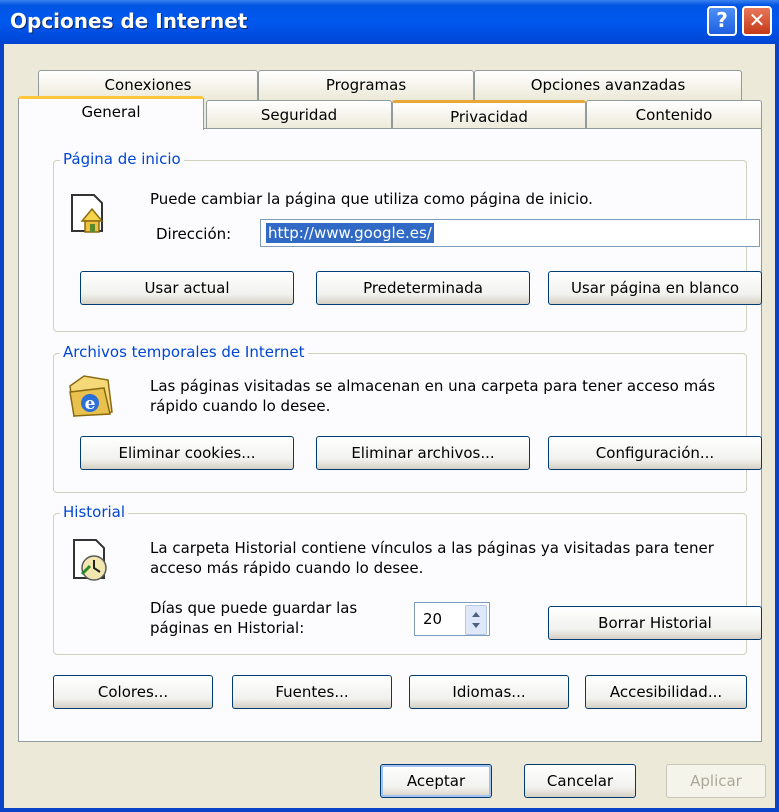 The width and height of the screenshot is (779, 812). I want to click on home-page-legend: Página de inicio, so click(122, 159).